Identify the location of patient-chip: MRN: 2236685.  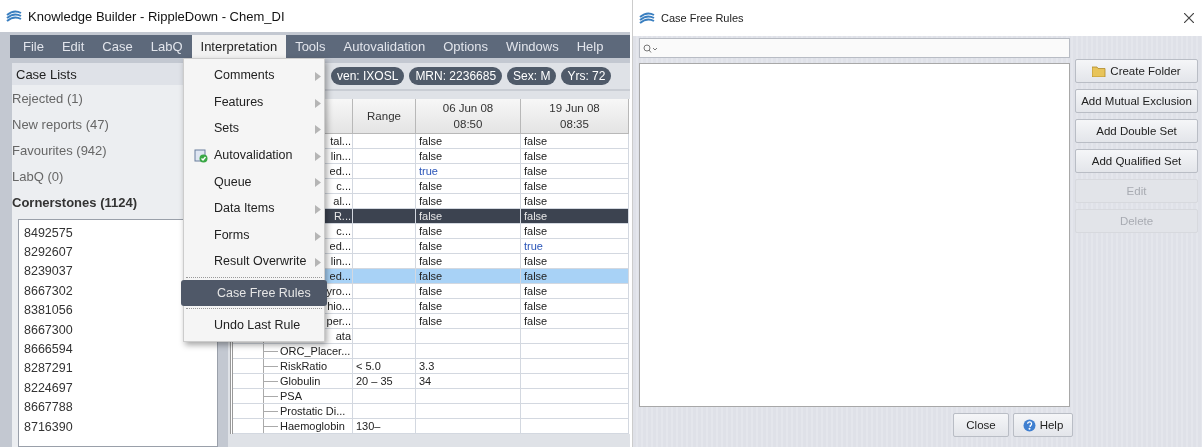
(456, 76).